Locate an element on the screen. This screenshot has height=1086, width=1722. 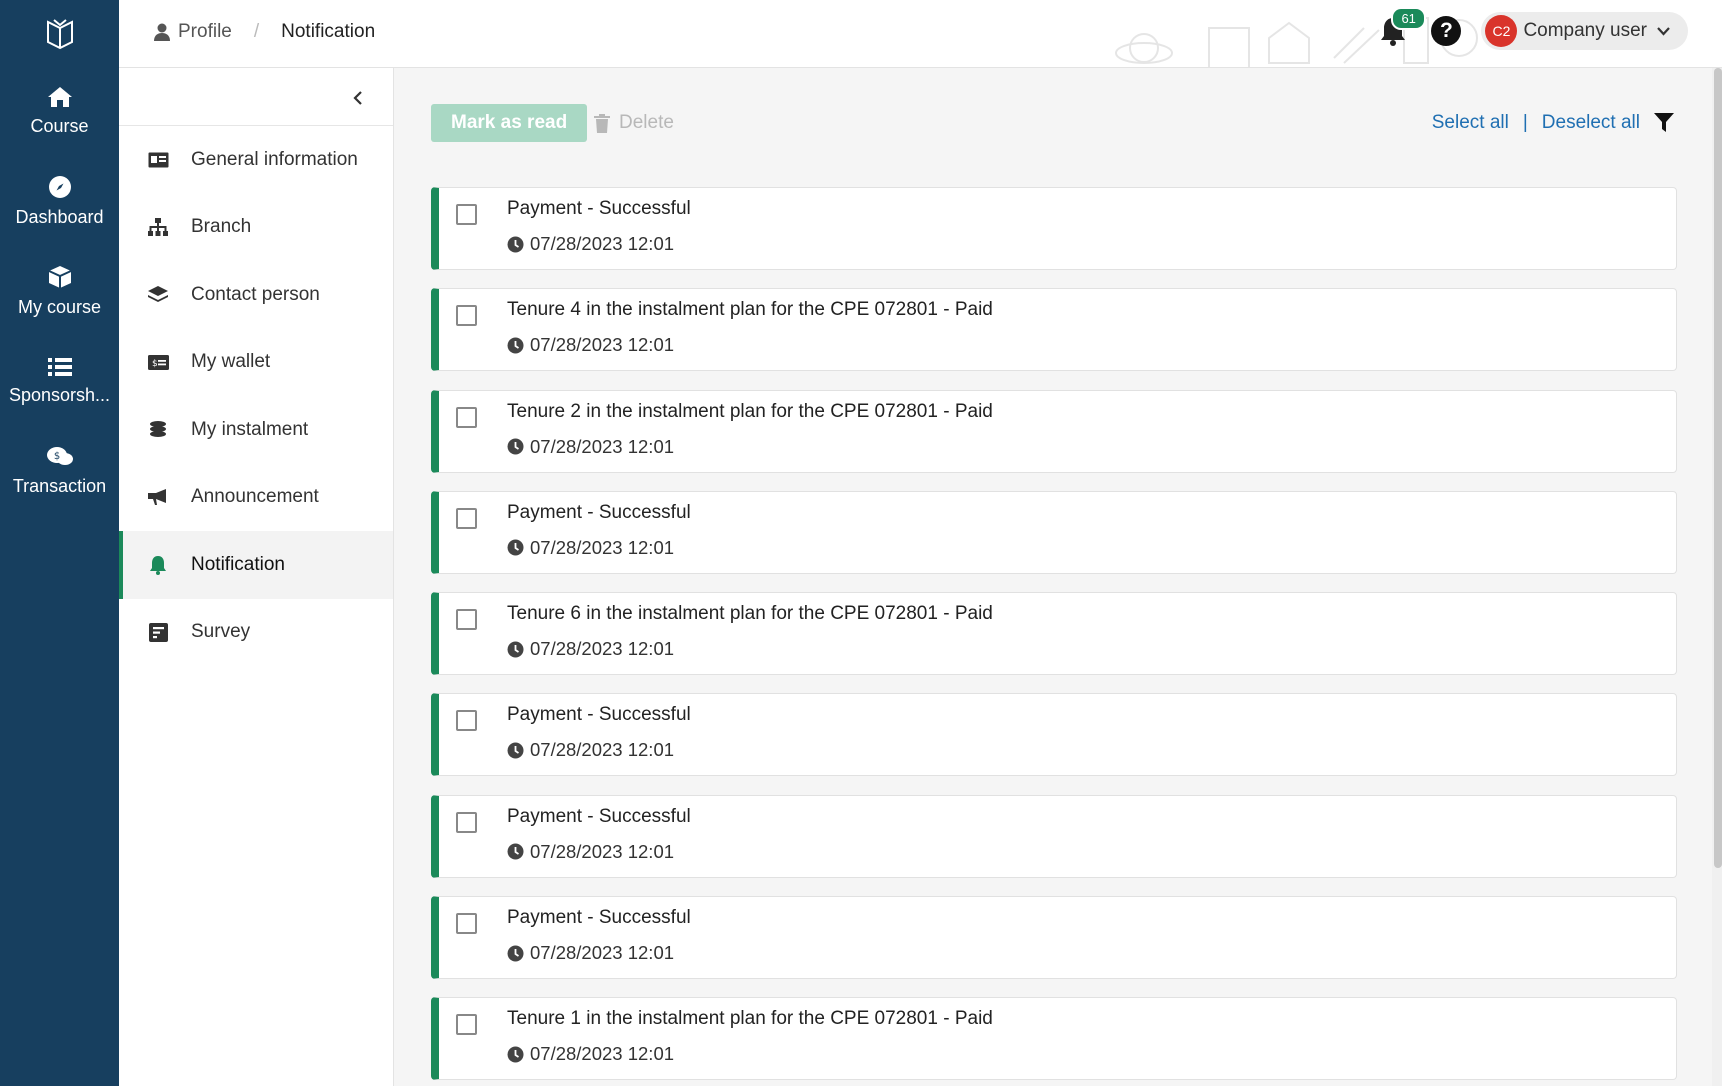
rail-item-transaction: $ Transaction is located at coordinates (59, 471).